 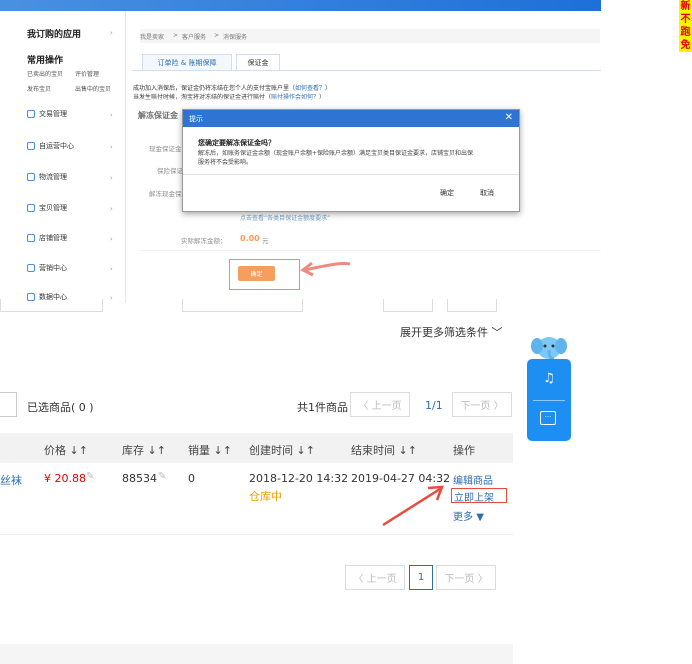 I want to click on footer-strip, so click(x=256, y=654).